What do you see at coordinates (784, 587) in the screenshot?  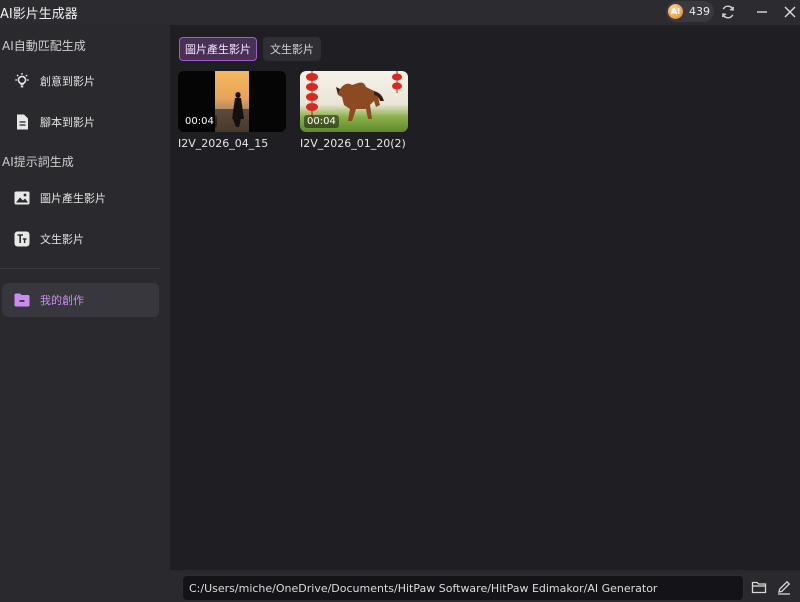 I see `edit-icon` at bounding box center [784, 587].